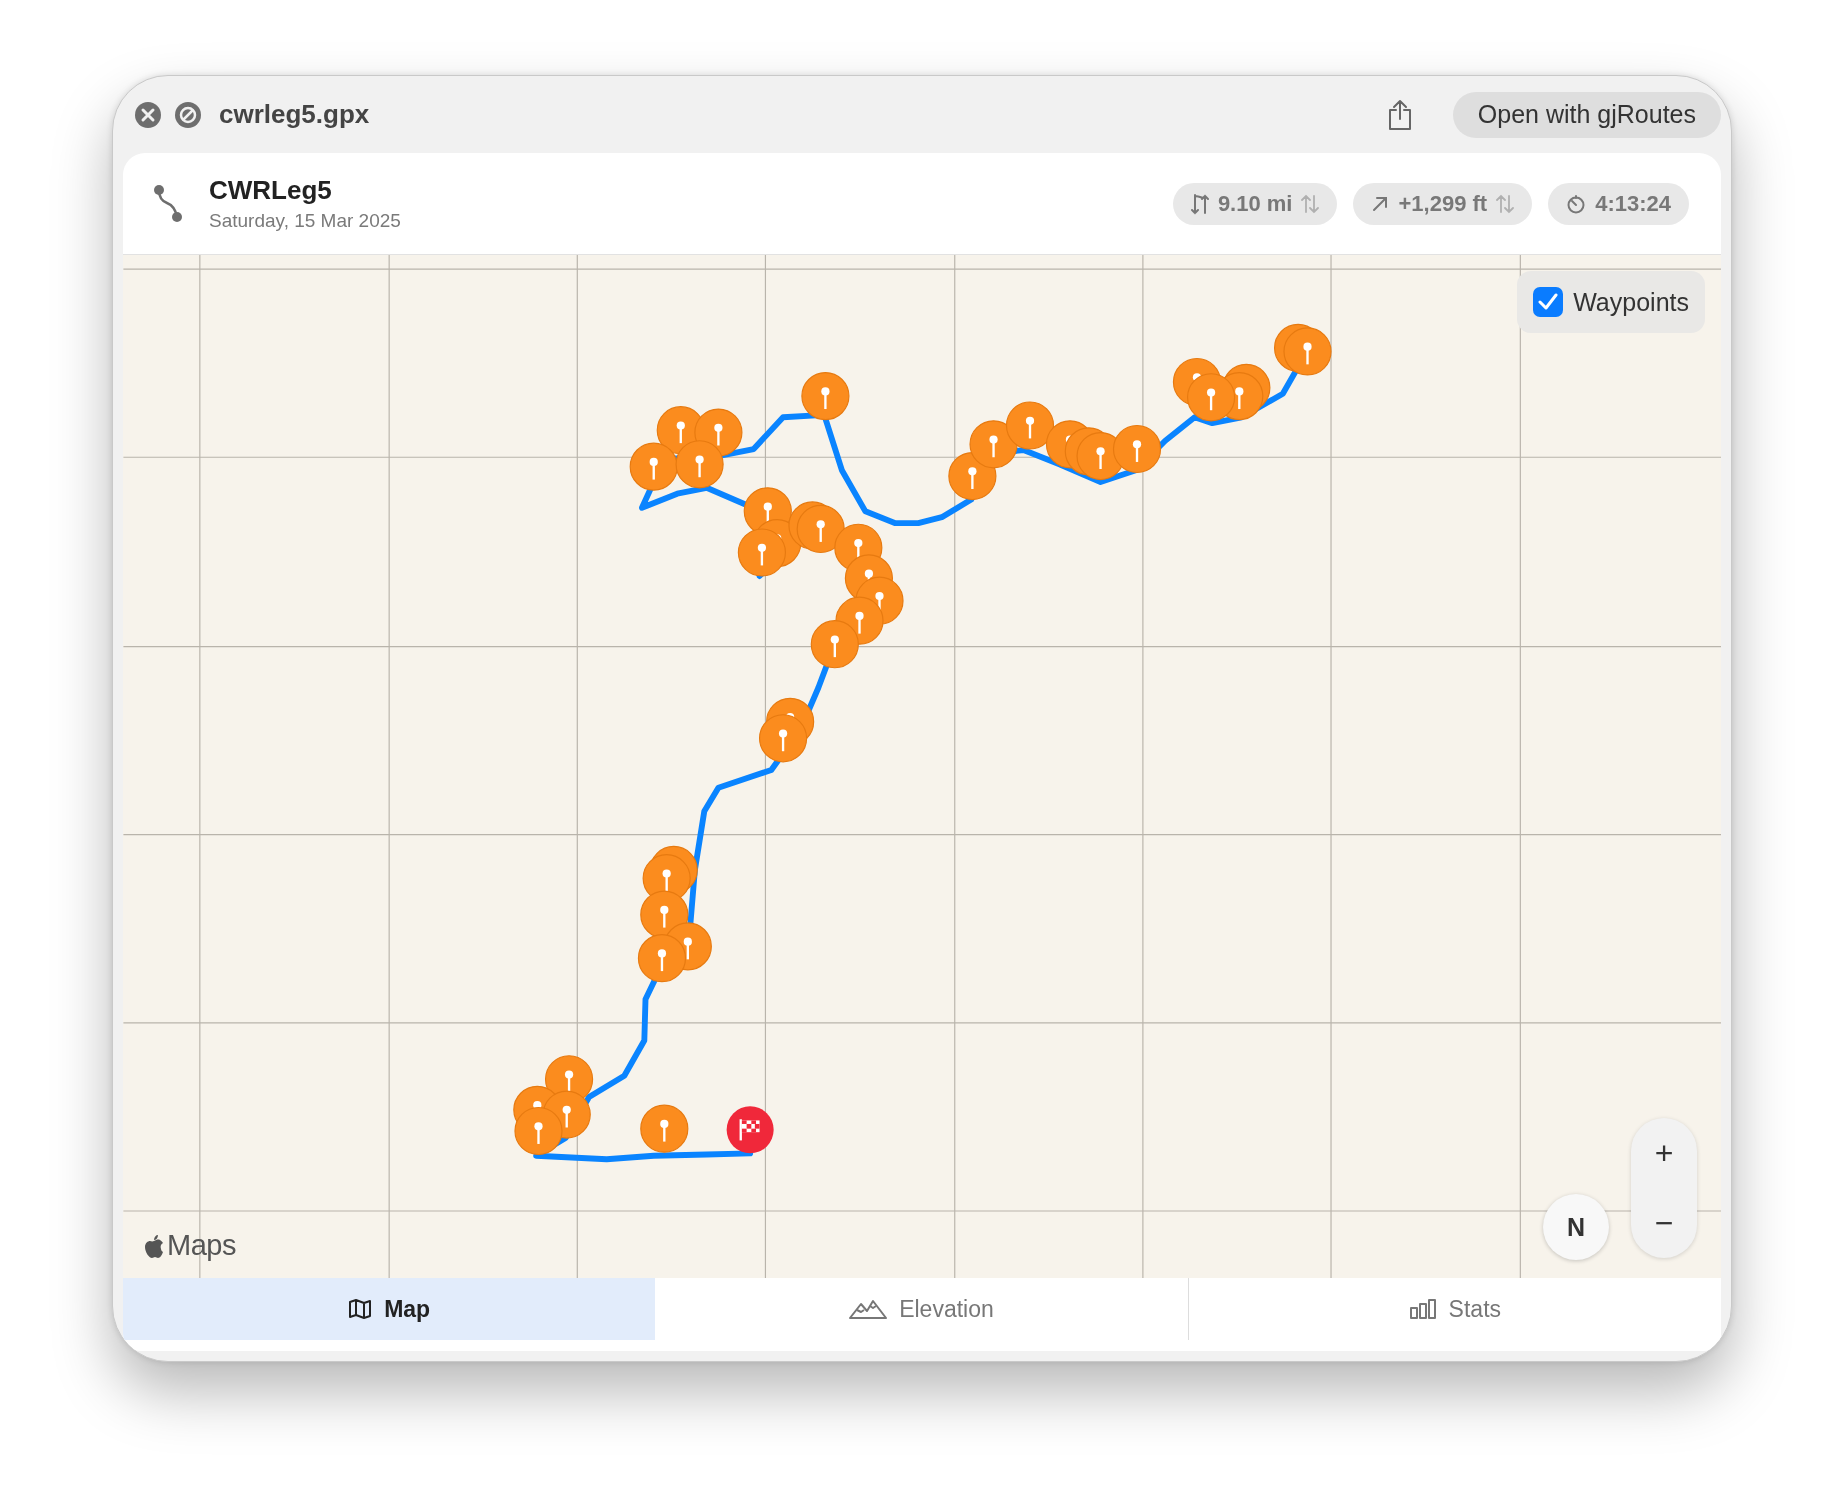 This screenshot has width=1844, height=1510. I want to click on stat-pill: 9.10 mi, so click(1255, 203).